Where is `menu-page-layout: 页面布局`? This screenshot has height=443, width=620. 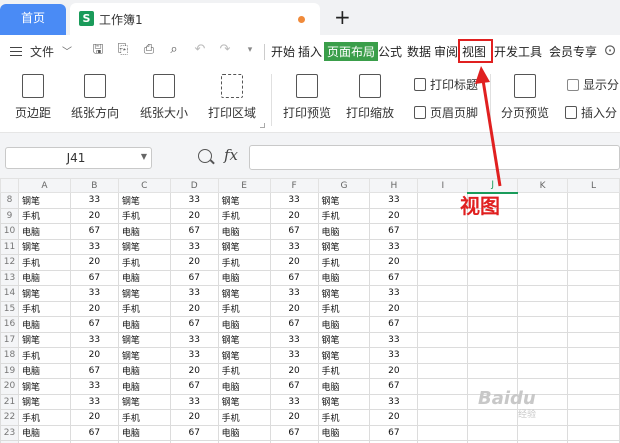 menu-page-layout: 页面布局 is located at coordinates (351, 51).